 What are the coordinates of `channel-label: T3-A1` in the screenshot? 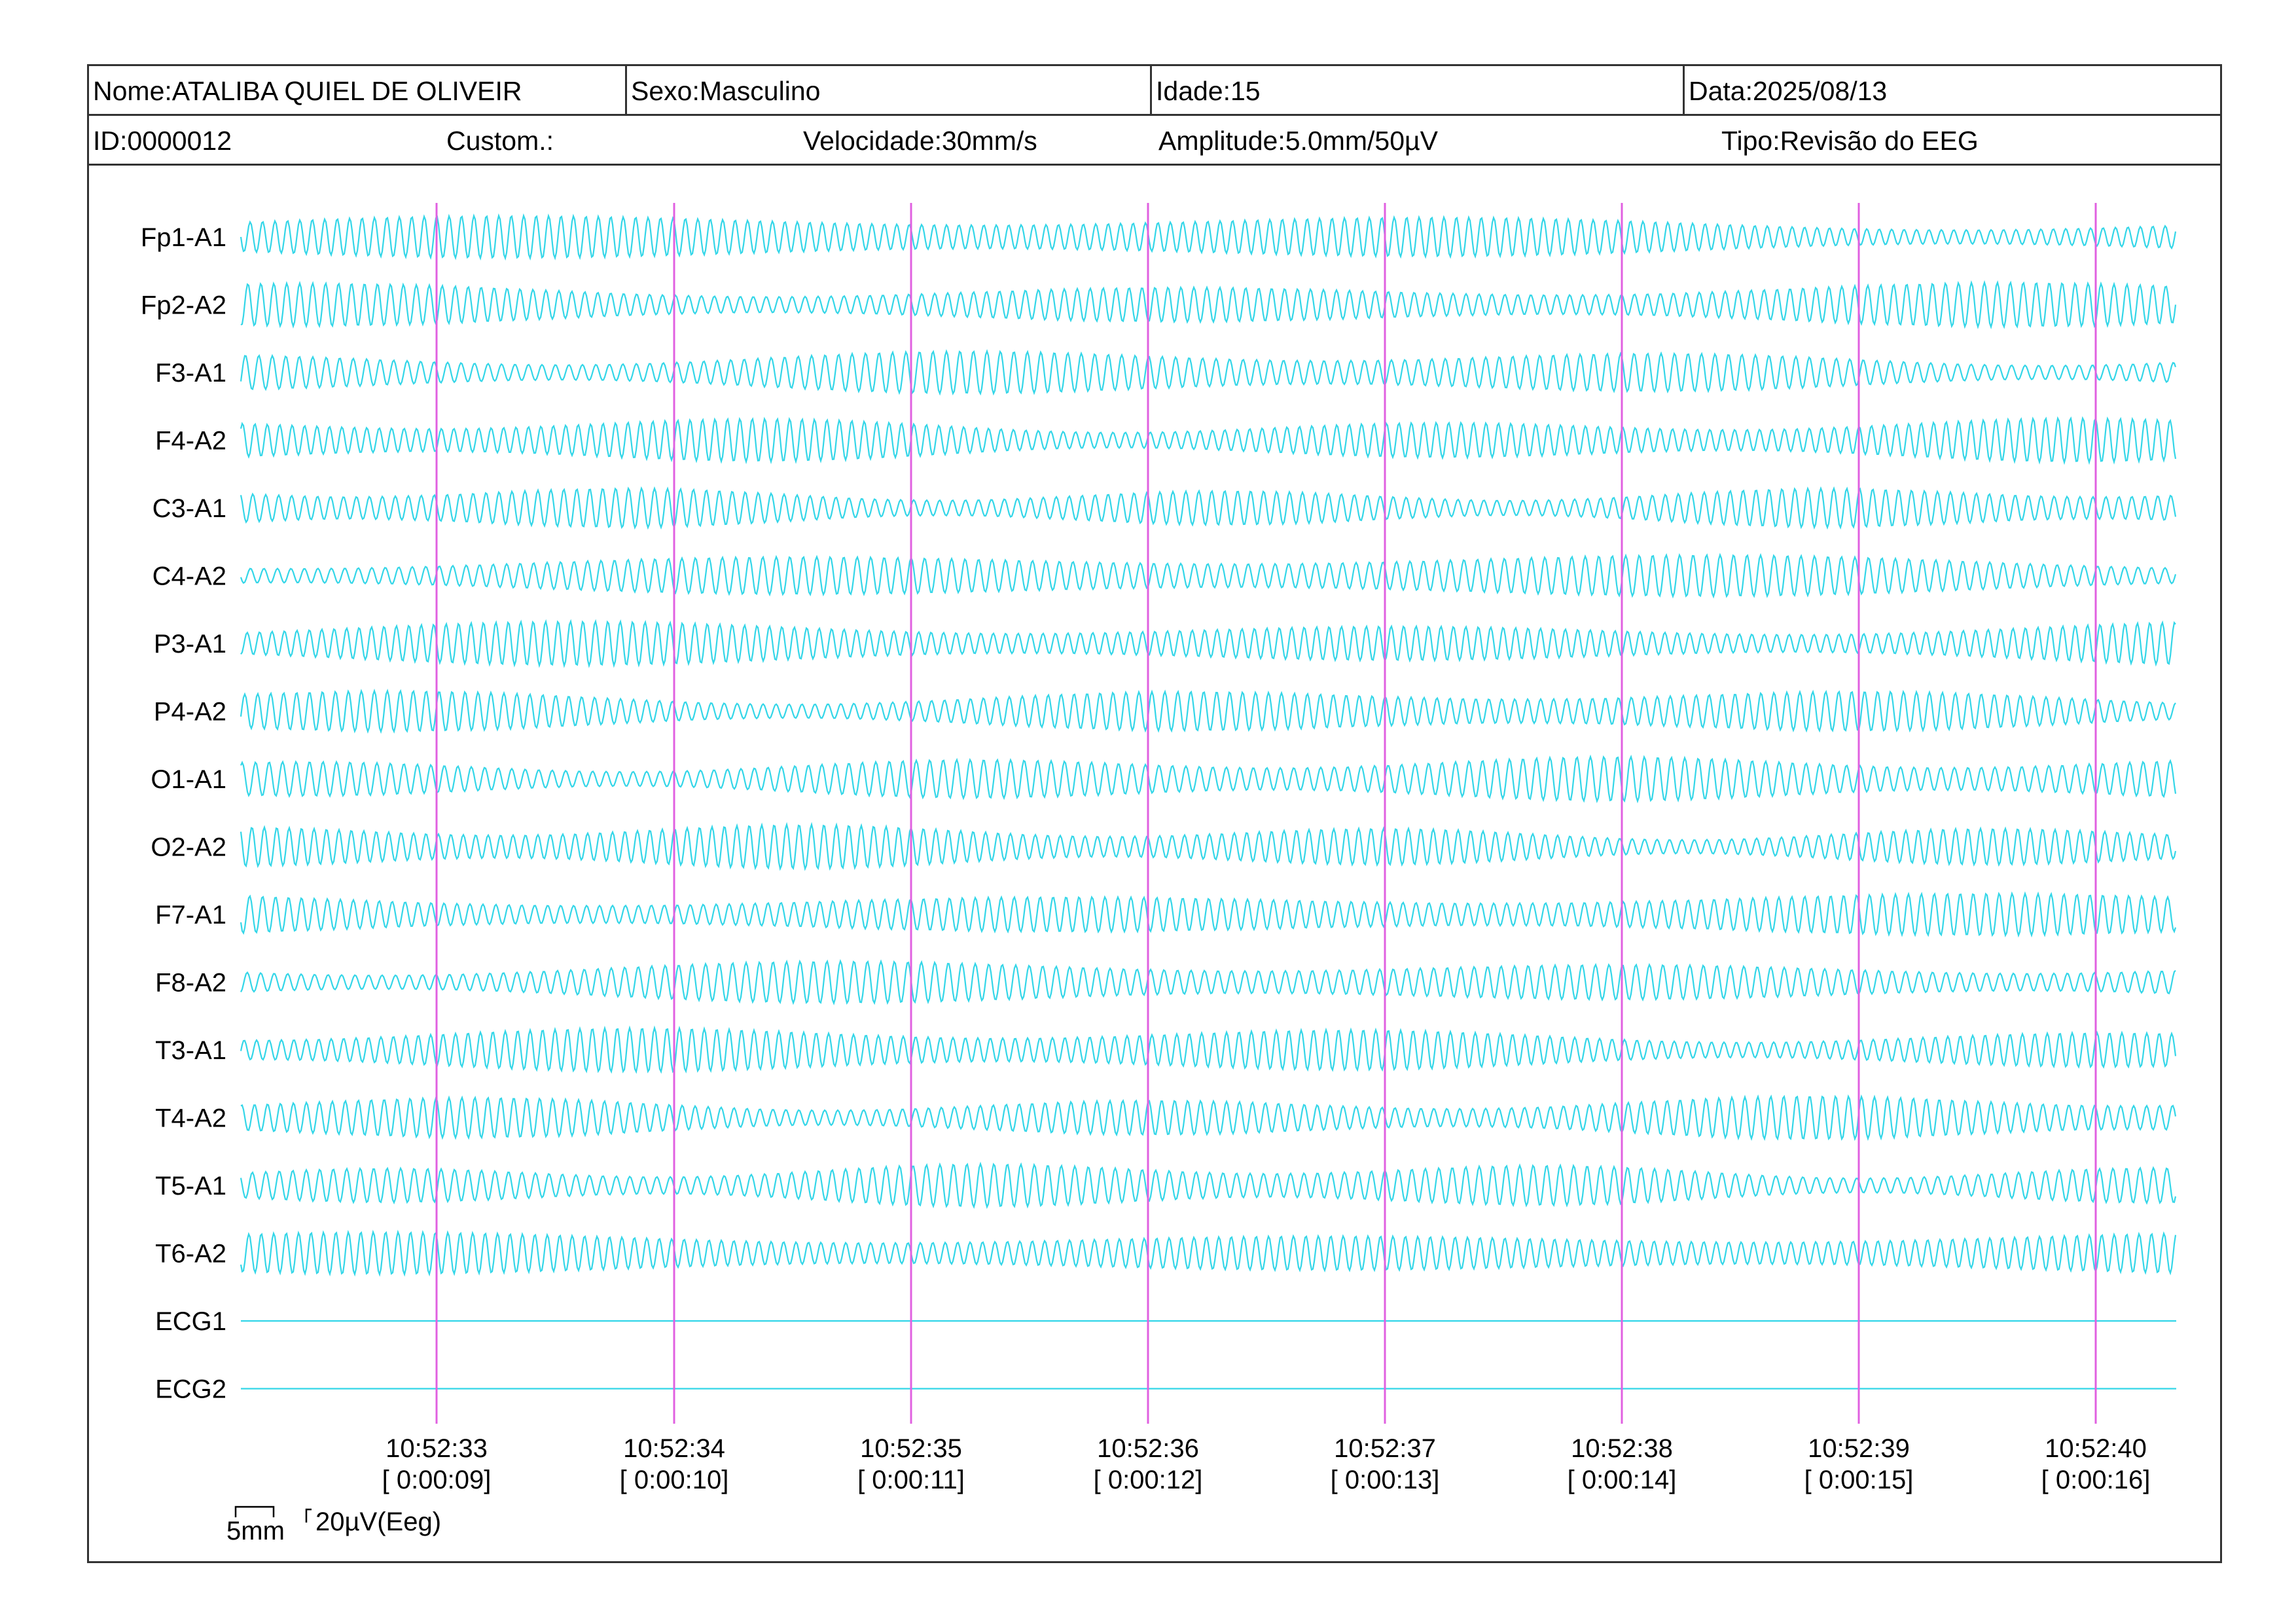 It's located at (191, 1050).